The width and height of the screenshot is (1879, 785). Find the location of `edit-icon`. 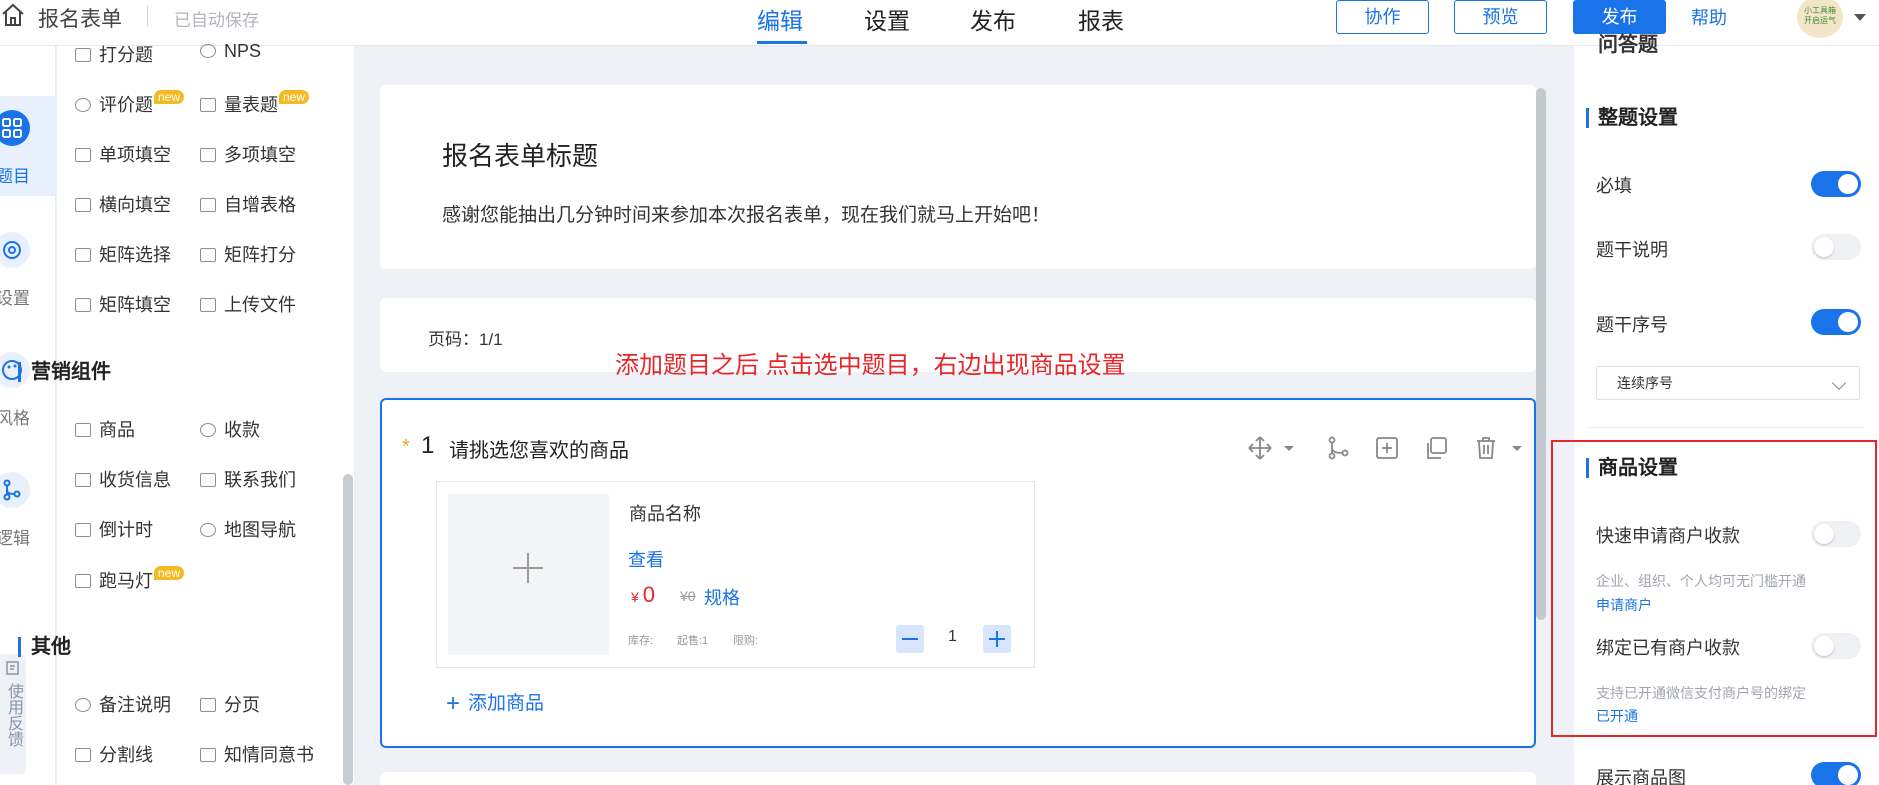

edit-icon is located at coordinates (12, 668).